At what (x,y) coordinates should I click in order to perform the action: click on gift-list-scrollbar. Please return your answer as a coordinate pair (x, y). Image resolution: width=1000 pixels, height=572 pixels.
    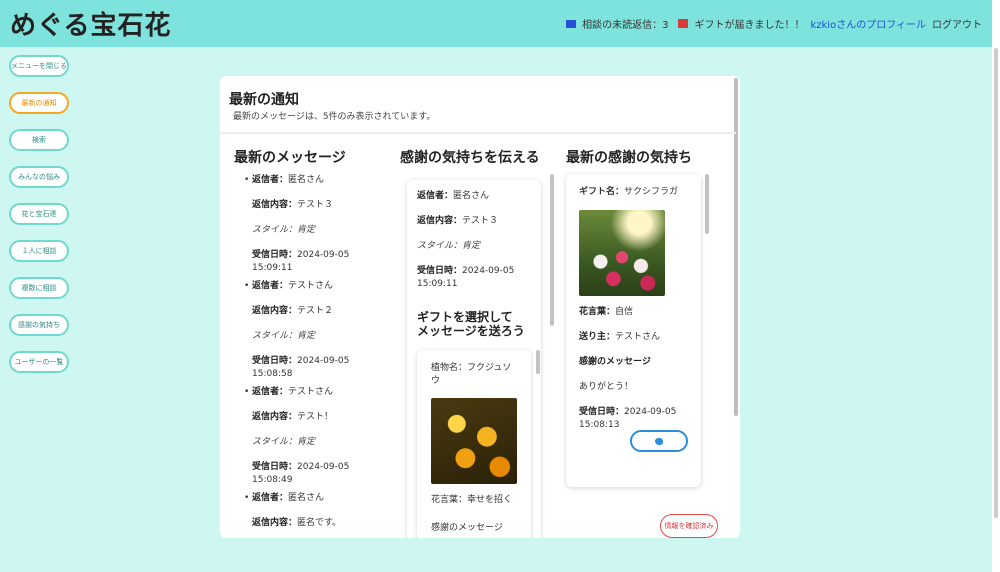
    Looking at the image, I should click on (538, 362).